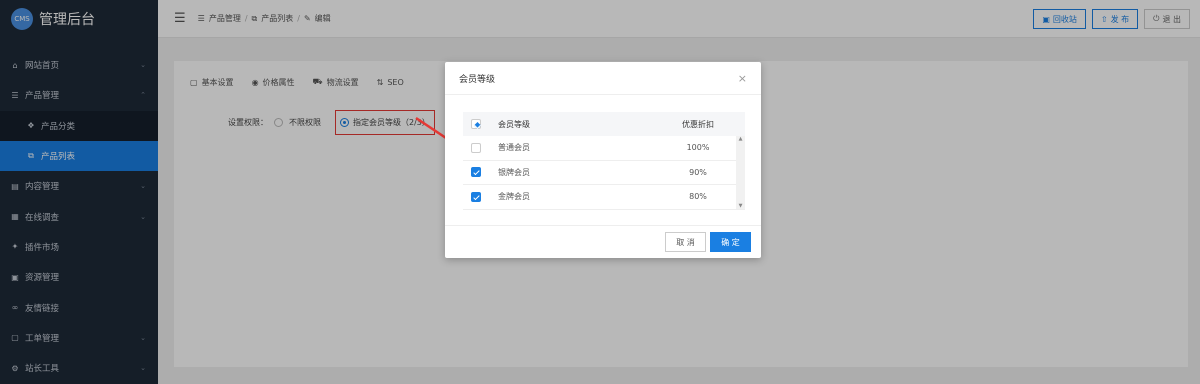  I want to click on modal-title: 会员等级, so click(603, 78).